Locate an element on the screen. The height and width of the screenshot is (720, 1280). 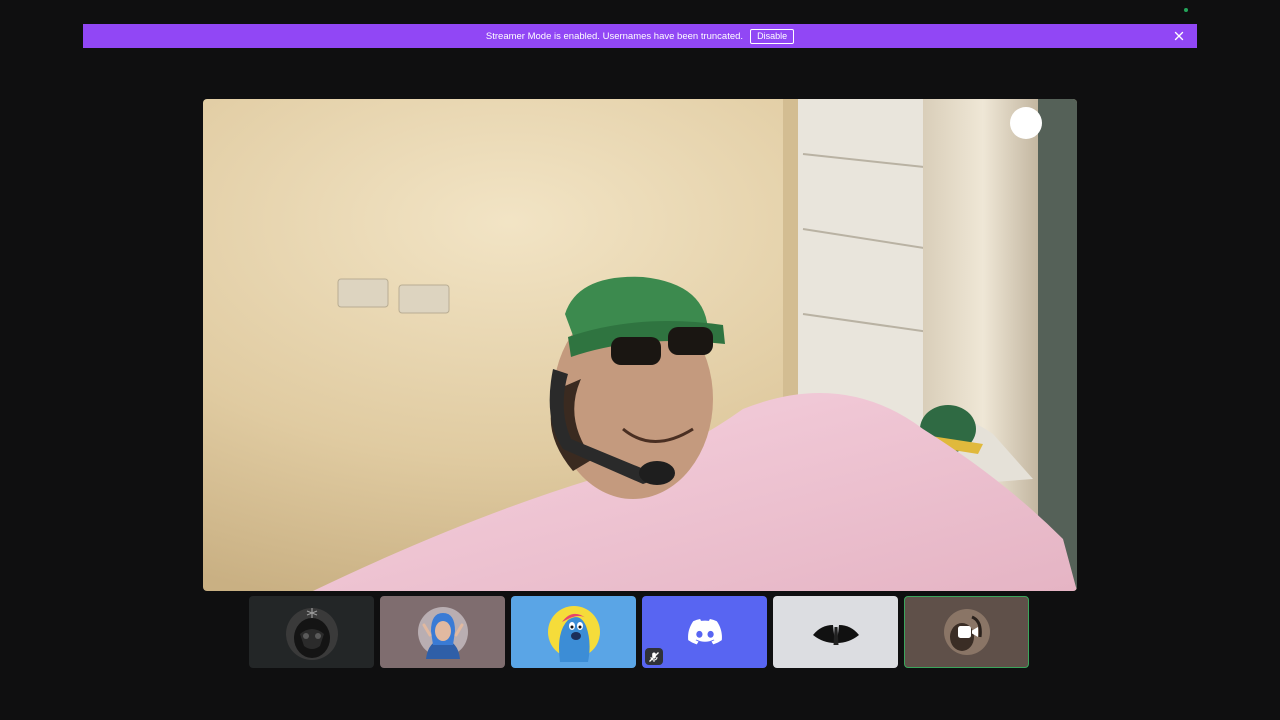
disable-streamer-mode-button: Disable is located at coordinates (772, 36).